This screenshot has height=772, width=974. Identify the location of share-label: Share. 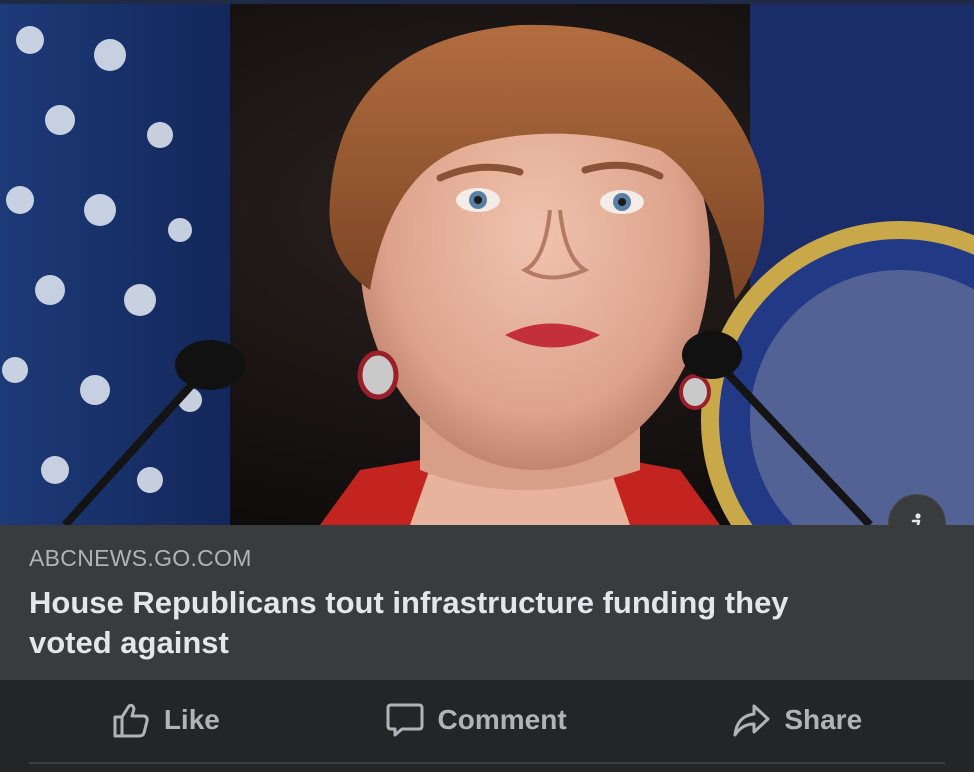
(823, 719).